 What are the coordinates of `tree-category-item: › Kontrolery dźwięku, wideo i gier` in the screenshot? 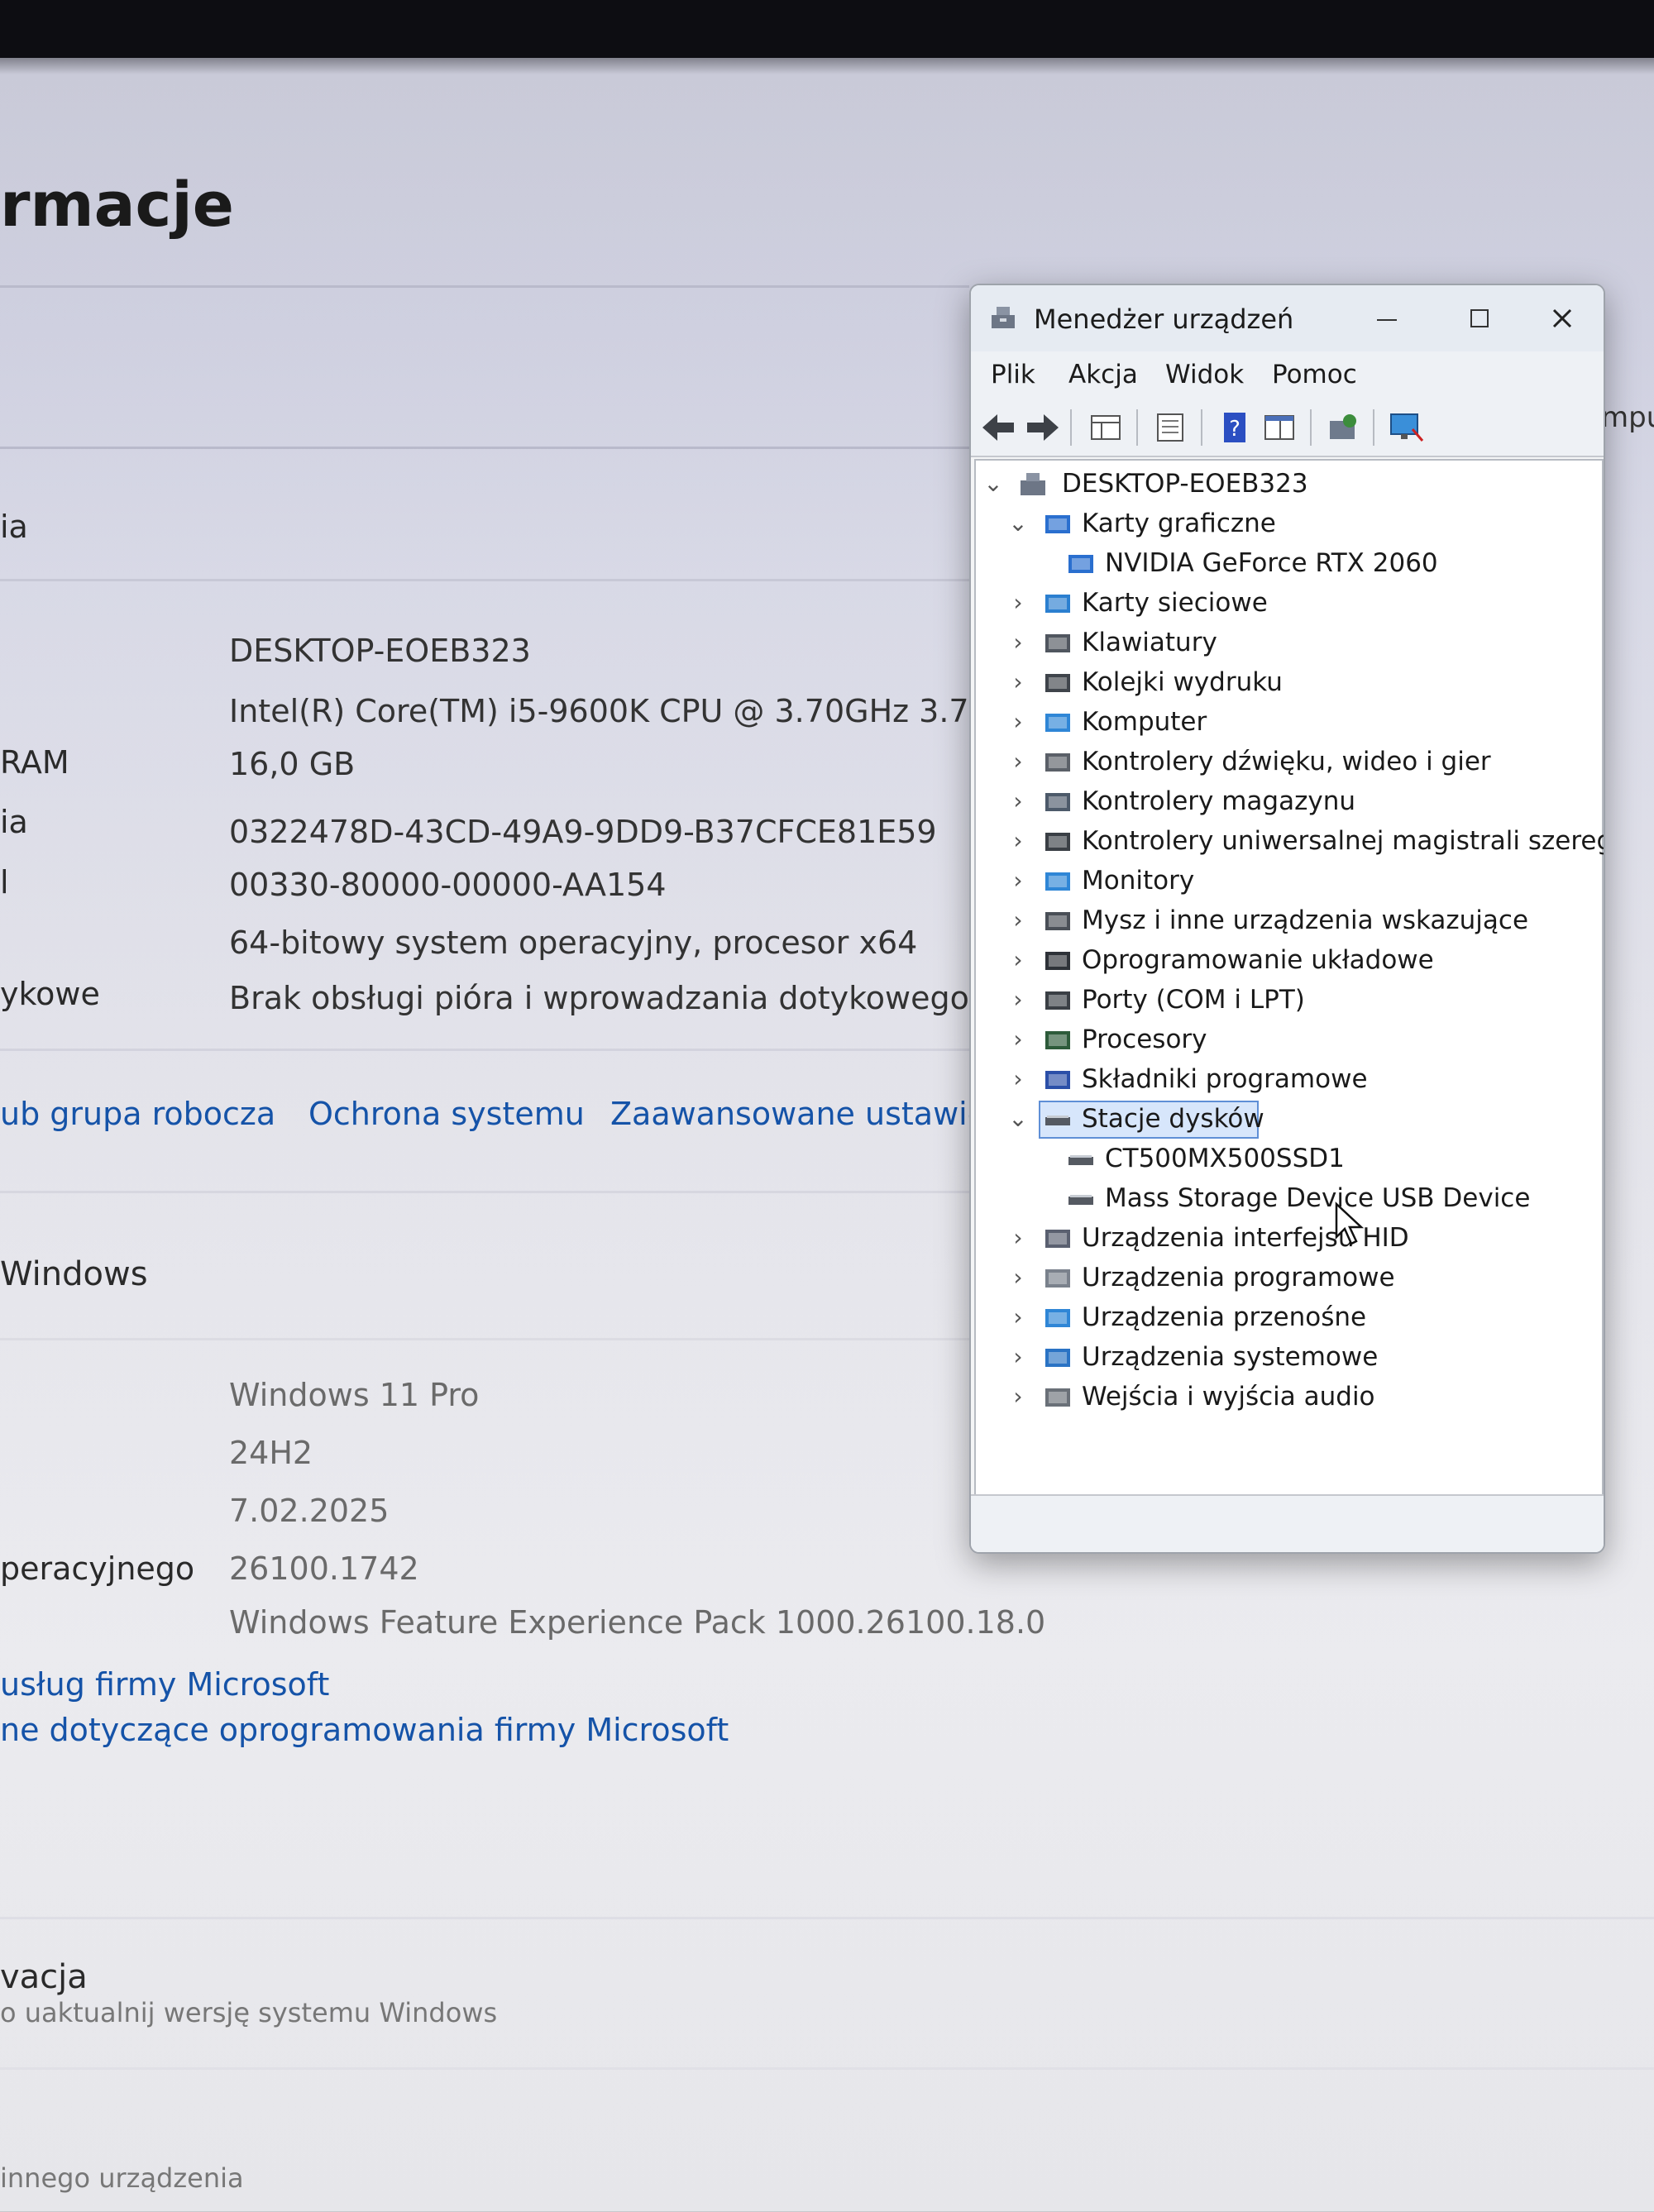 It's located at (1286, 762).